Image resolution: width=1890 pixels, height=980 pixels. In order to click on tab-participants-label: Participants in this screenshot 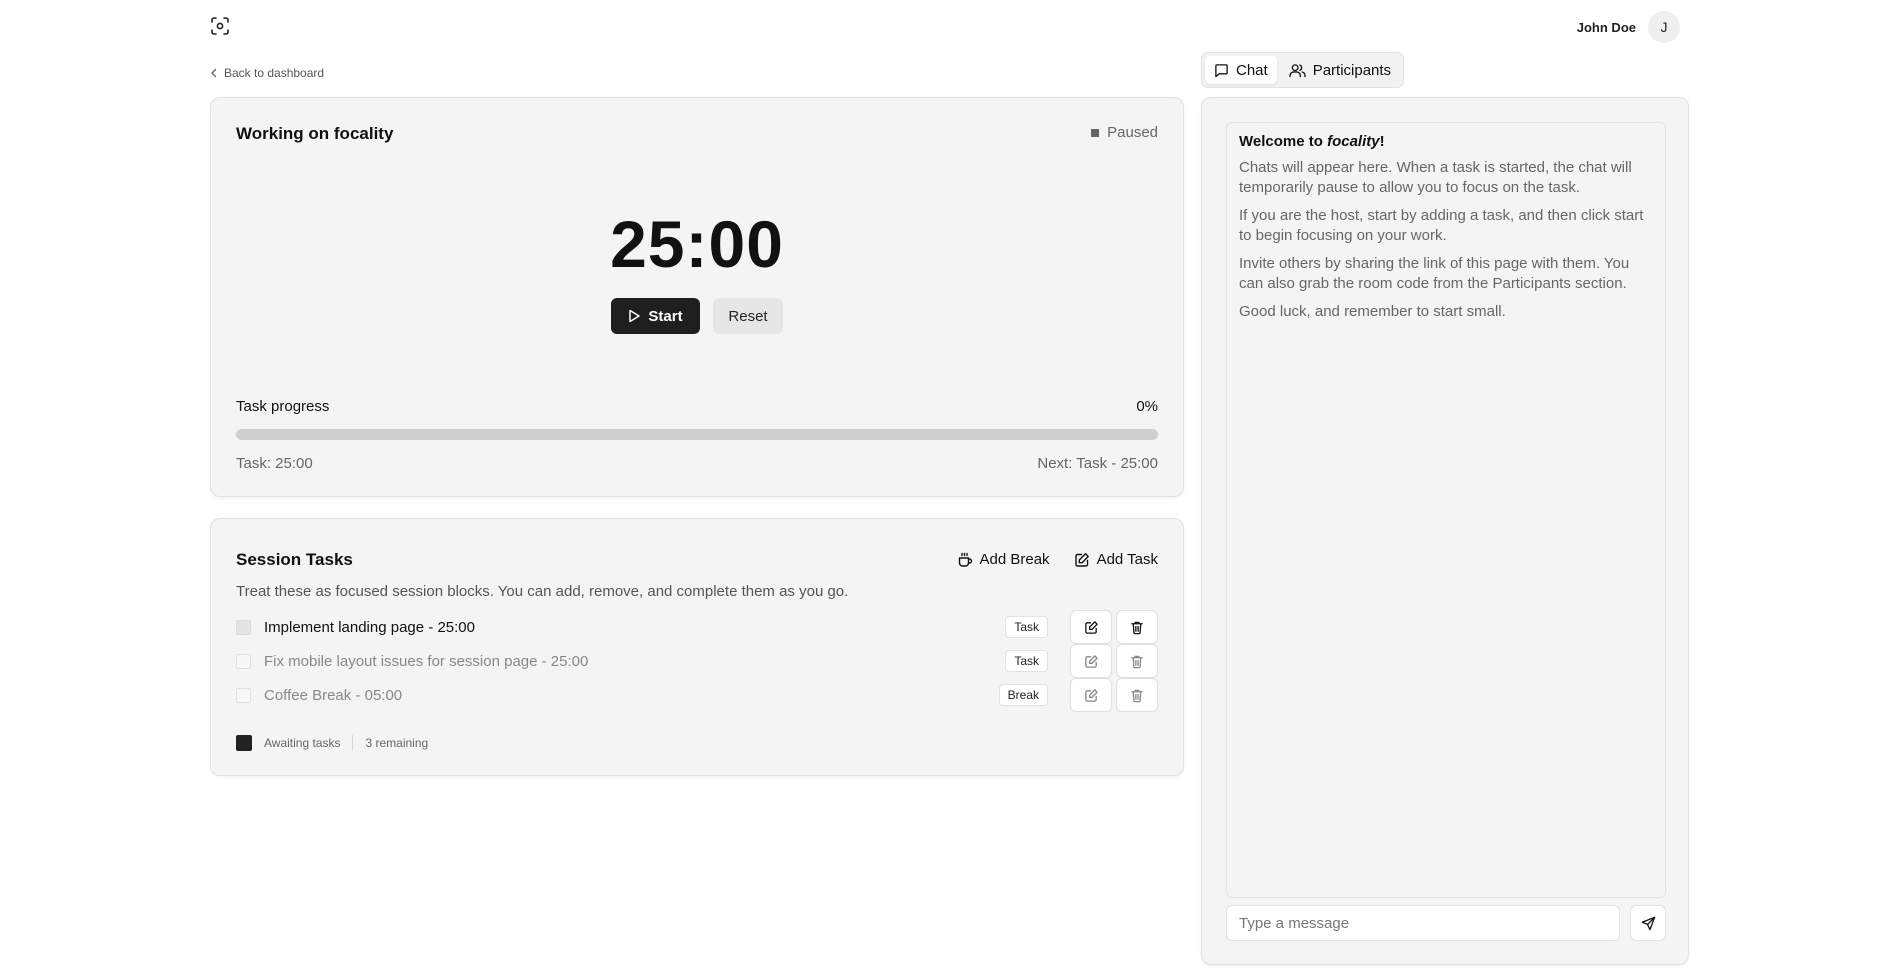, I will do `click(1352, 70)`.